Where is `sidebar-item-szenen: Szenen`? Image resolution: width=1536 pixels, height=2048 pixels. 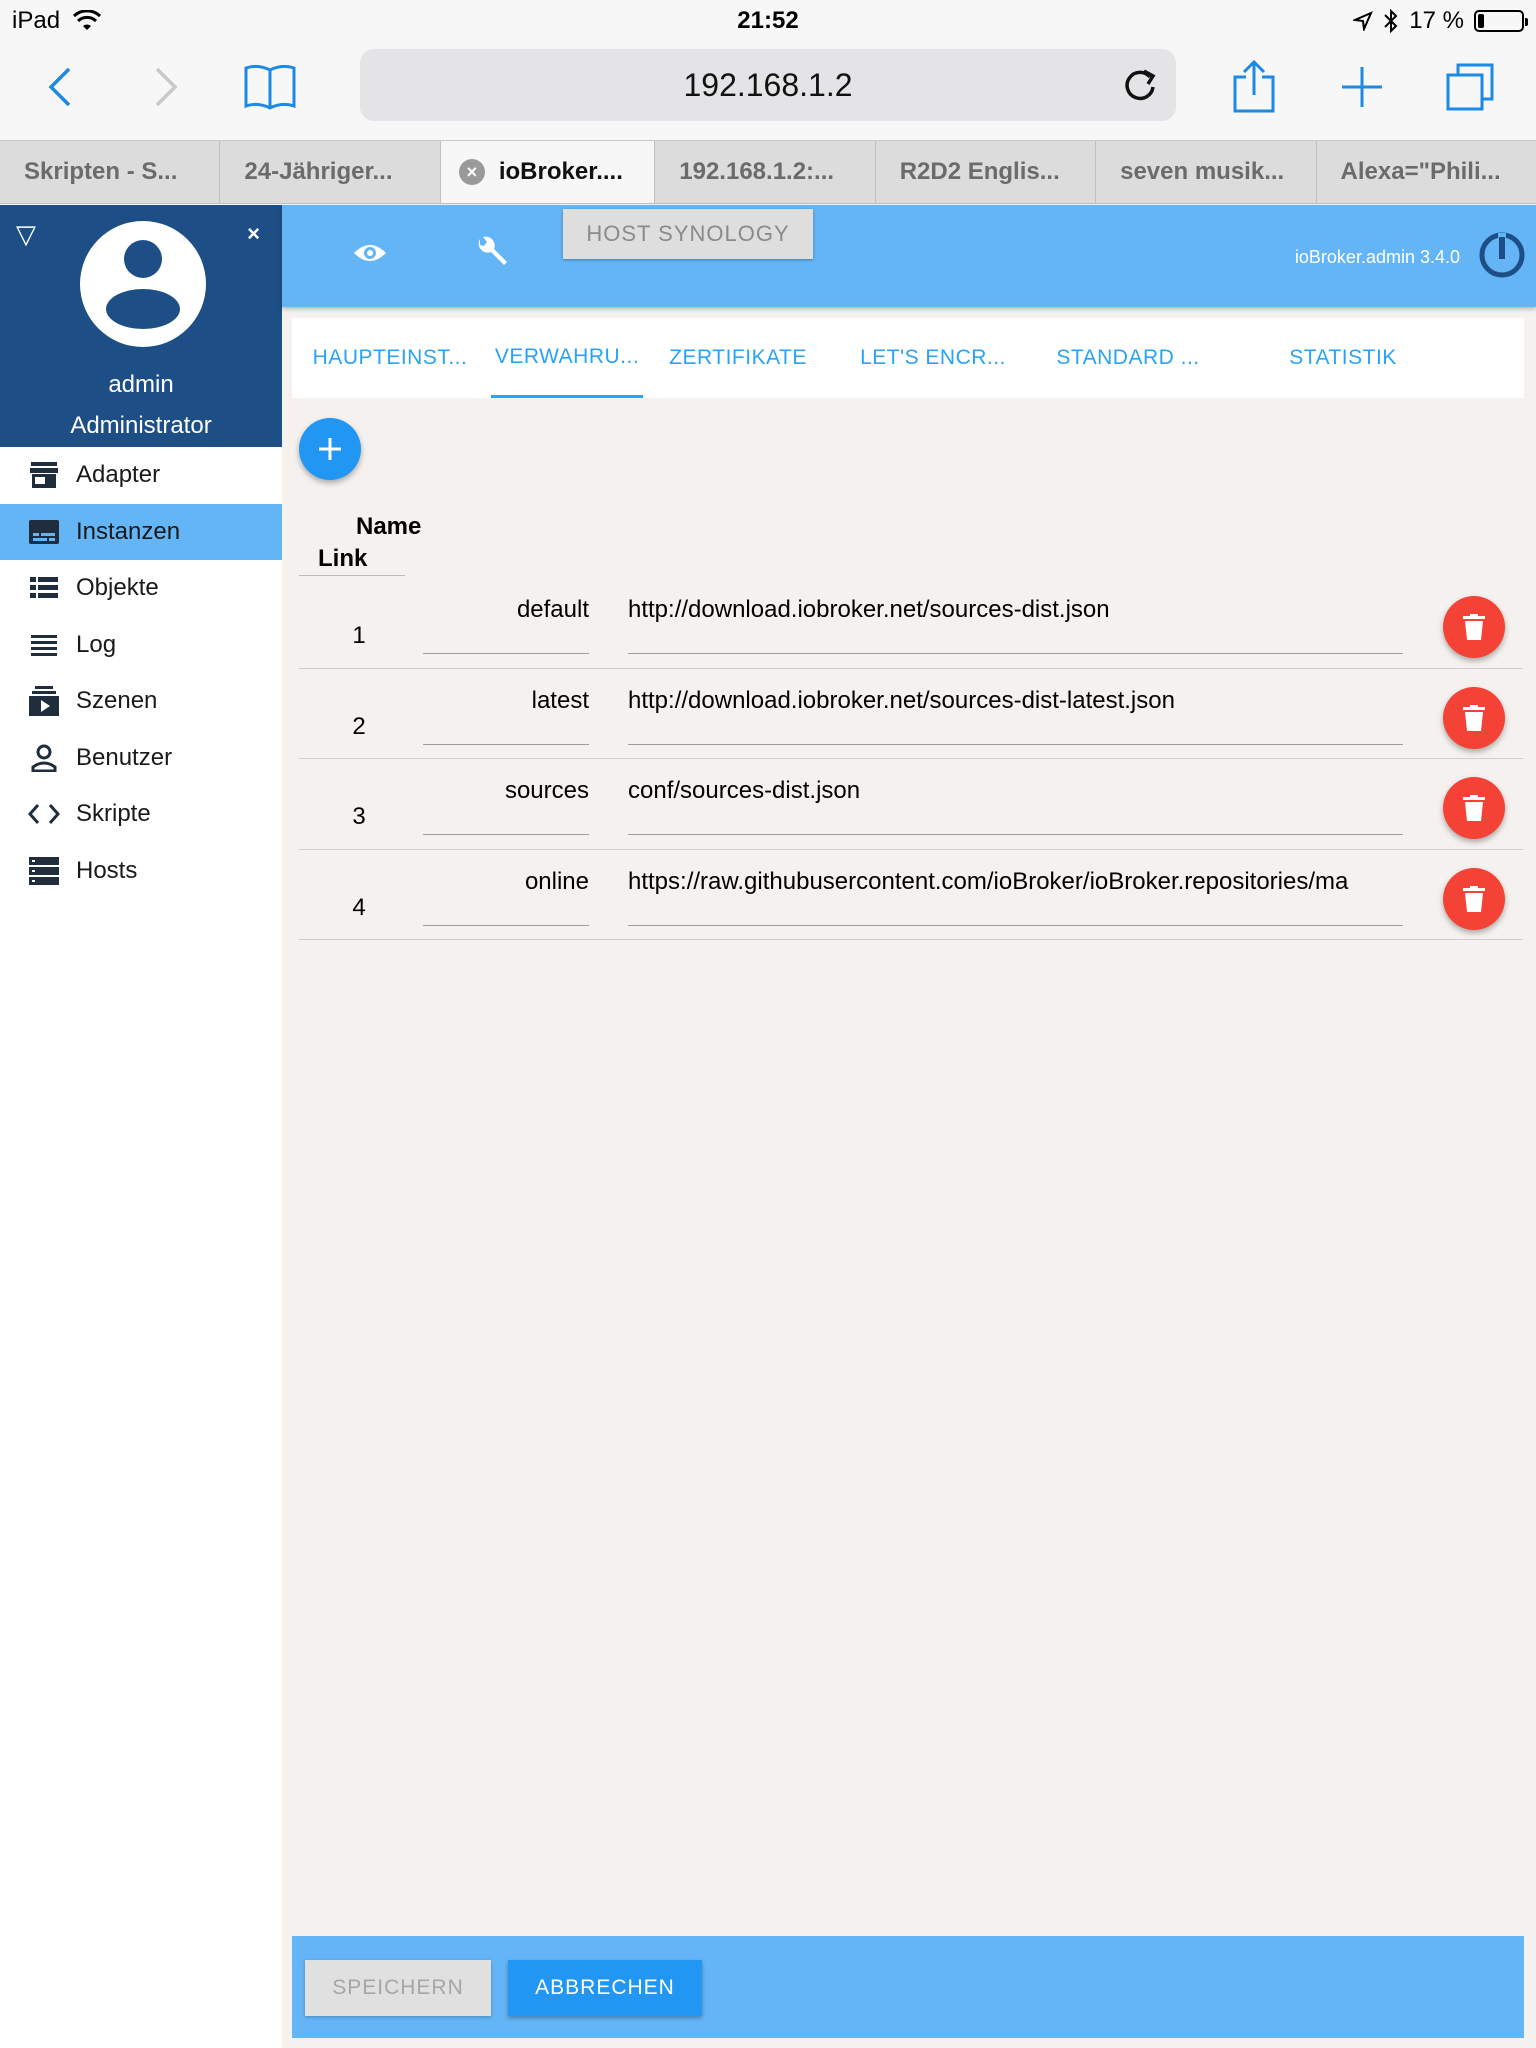 sidebar-item-szenen: Szenen is located at coordinates (141, 701).